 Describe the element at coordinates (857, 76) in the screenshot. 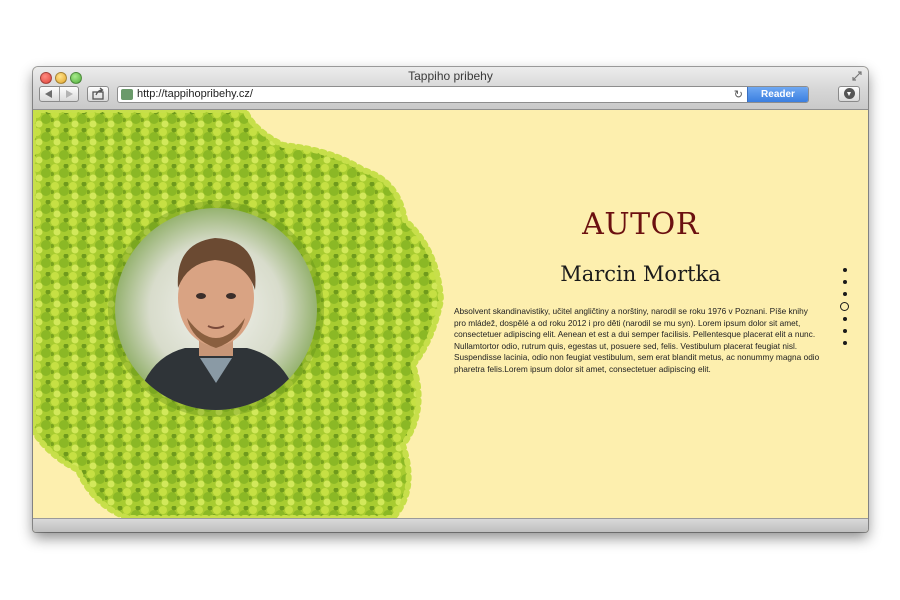

I see `fullscreen-icon` at that location.